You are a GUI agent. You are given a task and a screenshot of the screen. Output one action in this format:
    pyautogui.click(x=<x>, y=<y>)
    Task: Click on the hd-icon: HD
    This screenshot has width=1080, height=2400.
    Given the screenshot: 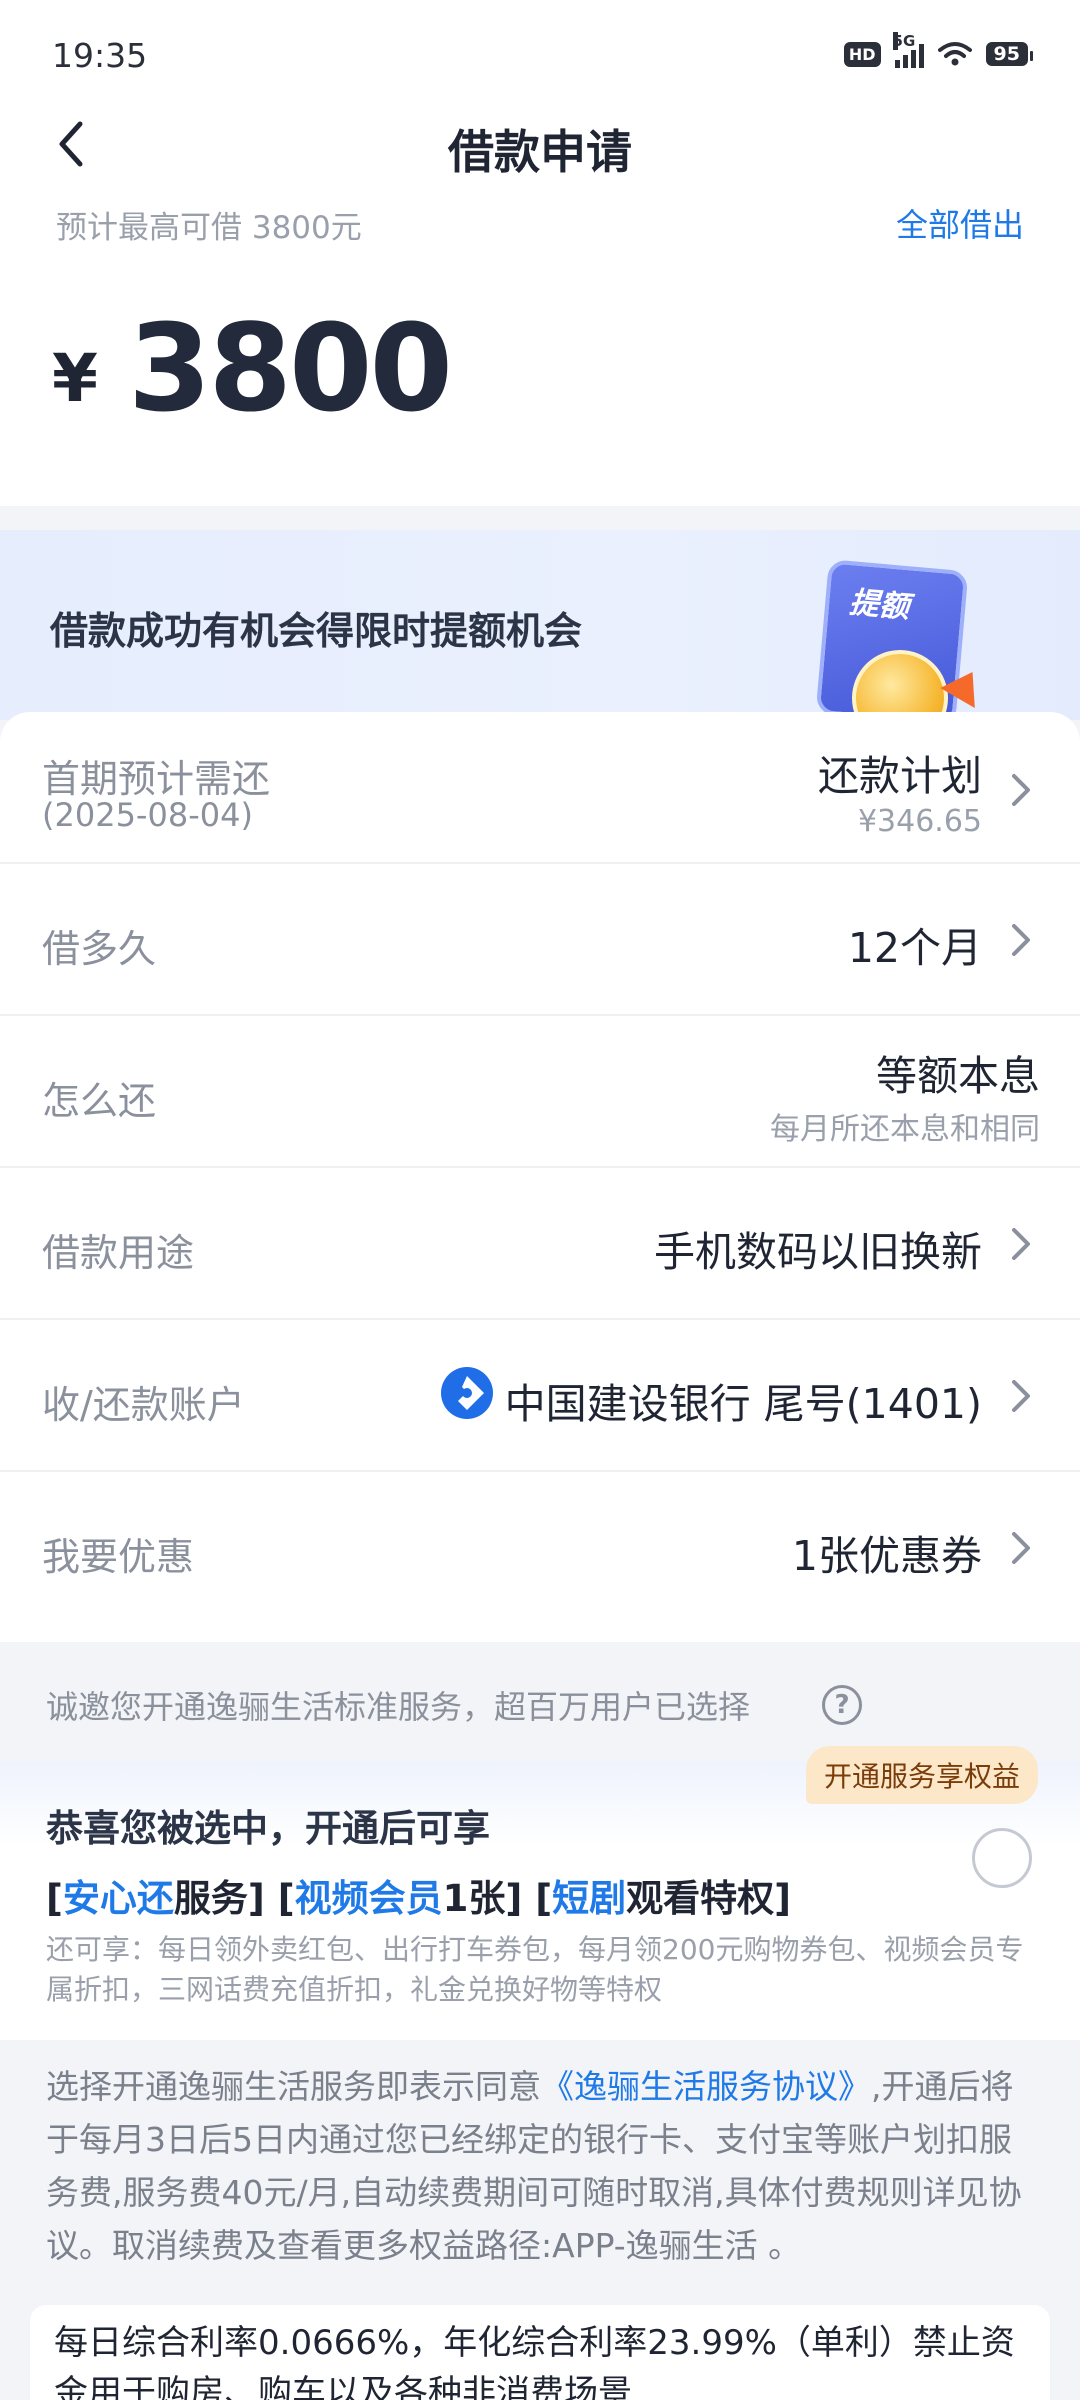 What is the action you would take?
    pyautogui.click(x=862, y=54)
    